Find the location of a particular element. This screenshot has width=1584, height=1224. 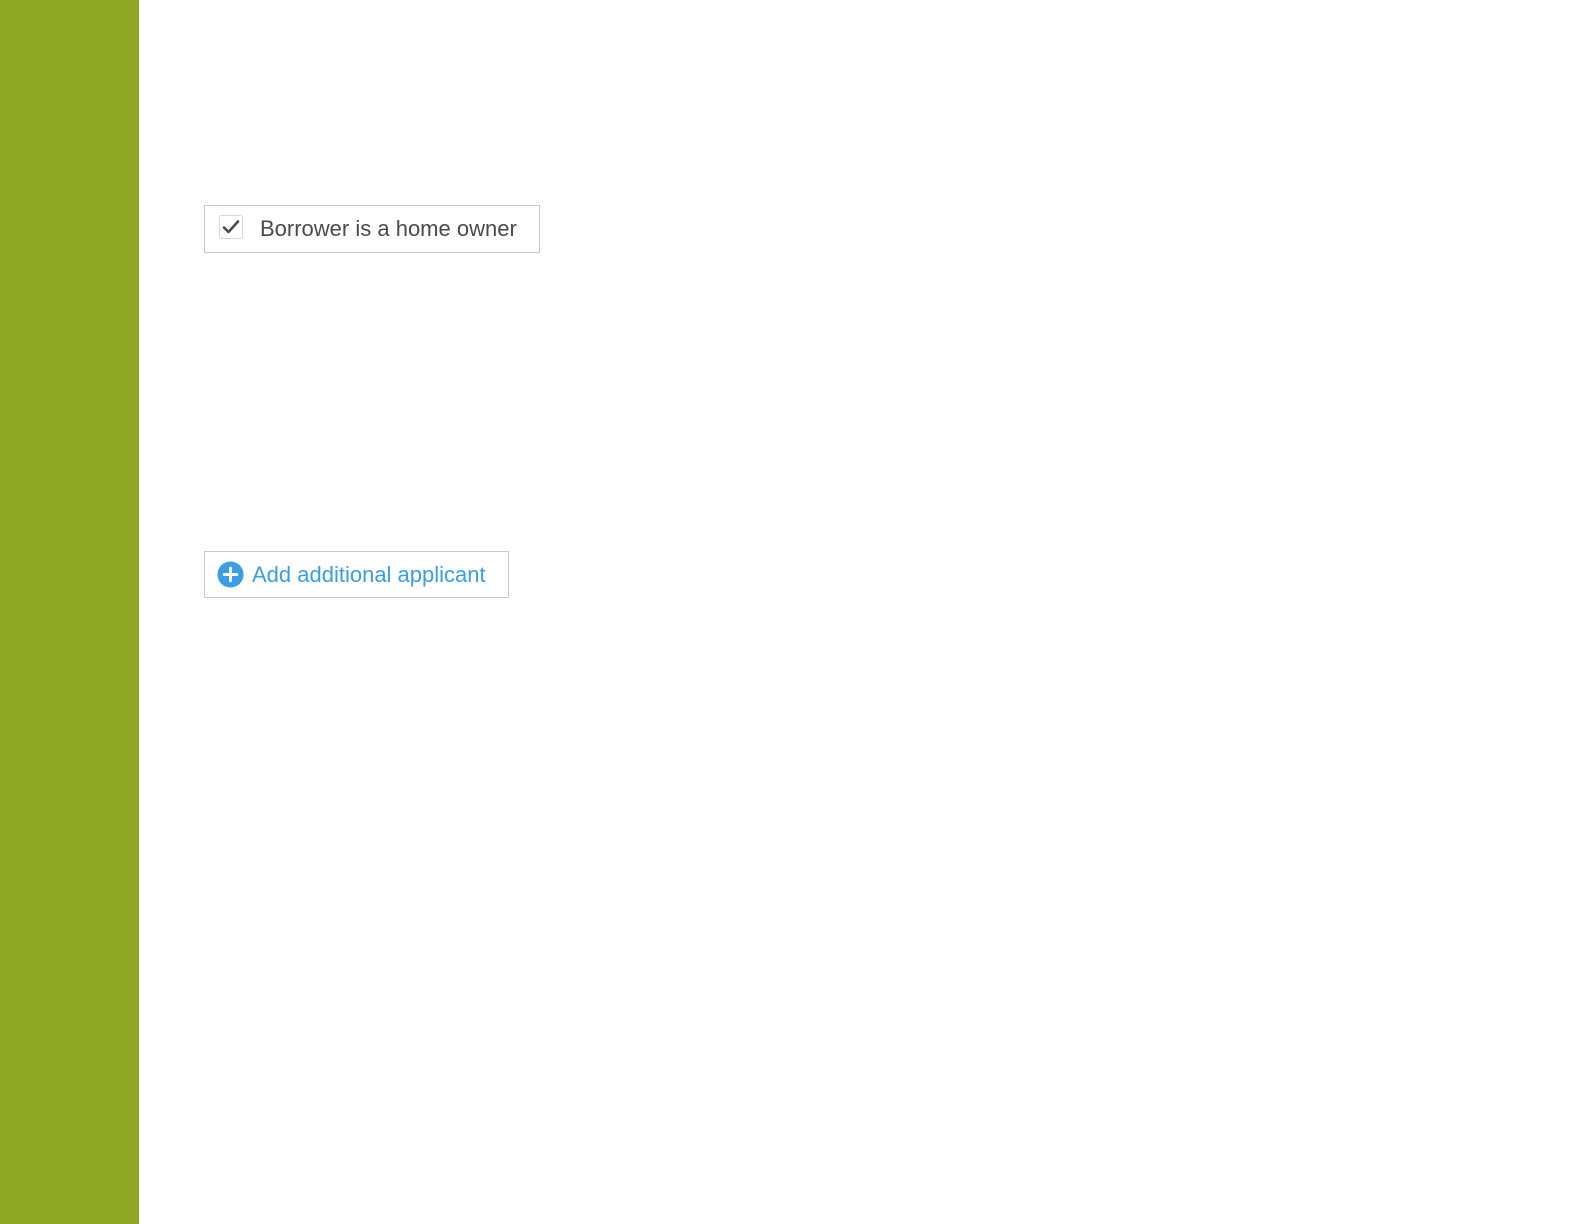

sidebar is located at coordinates (69, 612).